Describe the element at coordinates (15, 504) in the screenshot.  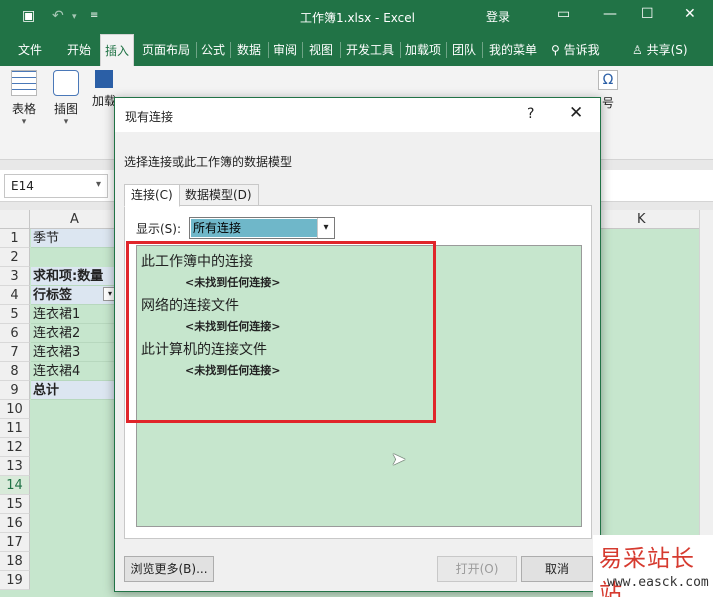
I see `row-header: 15` at that location.